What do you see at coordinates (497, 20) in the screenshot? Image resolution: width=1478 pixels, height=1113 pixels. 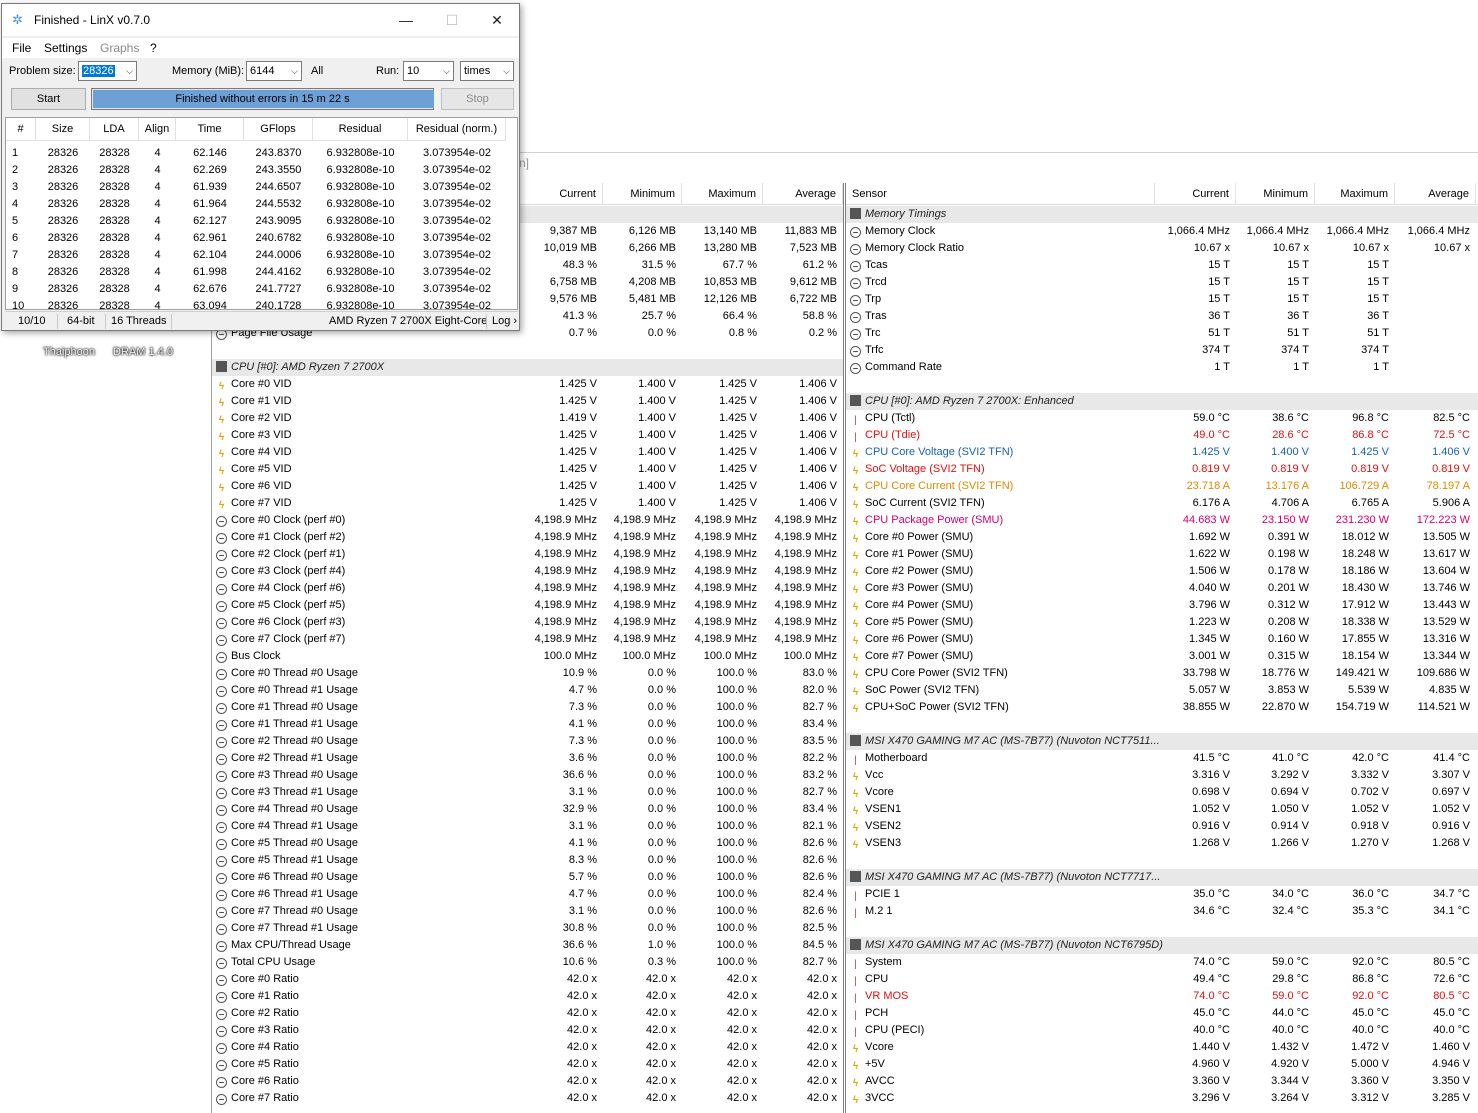 I see `close-button: ✕` at bounding box center [497, 20].